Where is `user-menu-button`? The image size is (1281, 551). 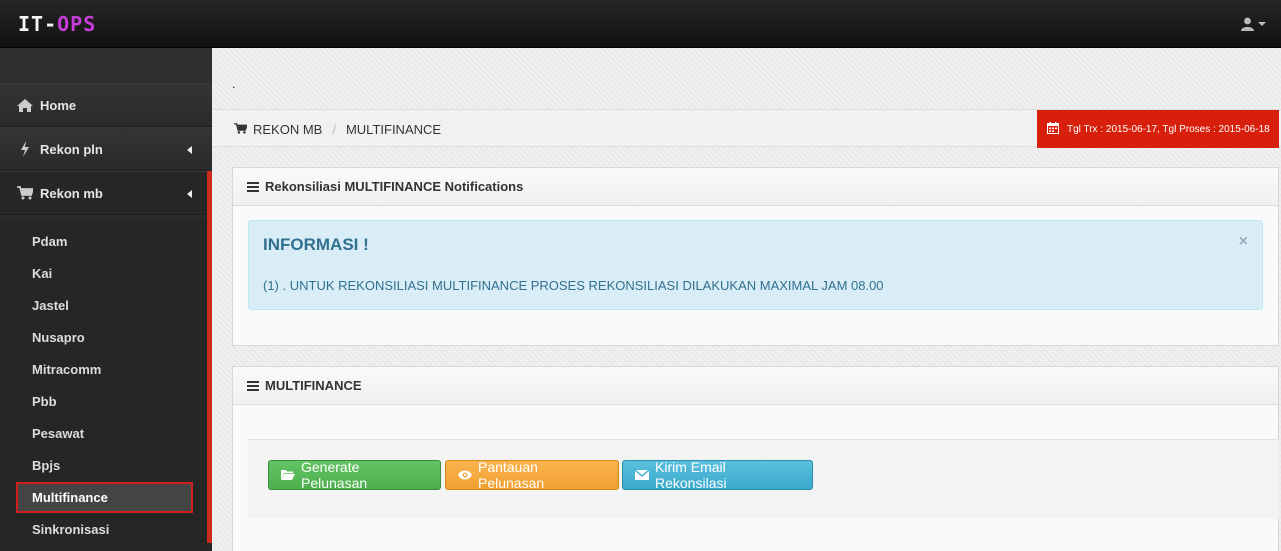
user-menu-button is located at coordinates (1255, 24).